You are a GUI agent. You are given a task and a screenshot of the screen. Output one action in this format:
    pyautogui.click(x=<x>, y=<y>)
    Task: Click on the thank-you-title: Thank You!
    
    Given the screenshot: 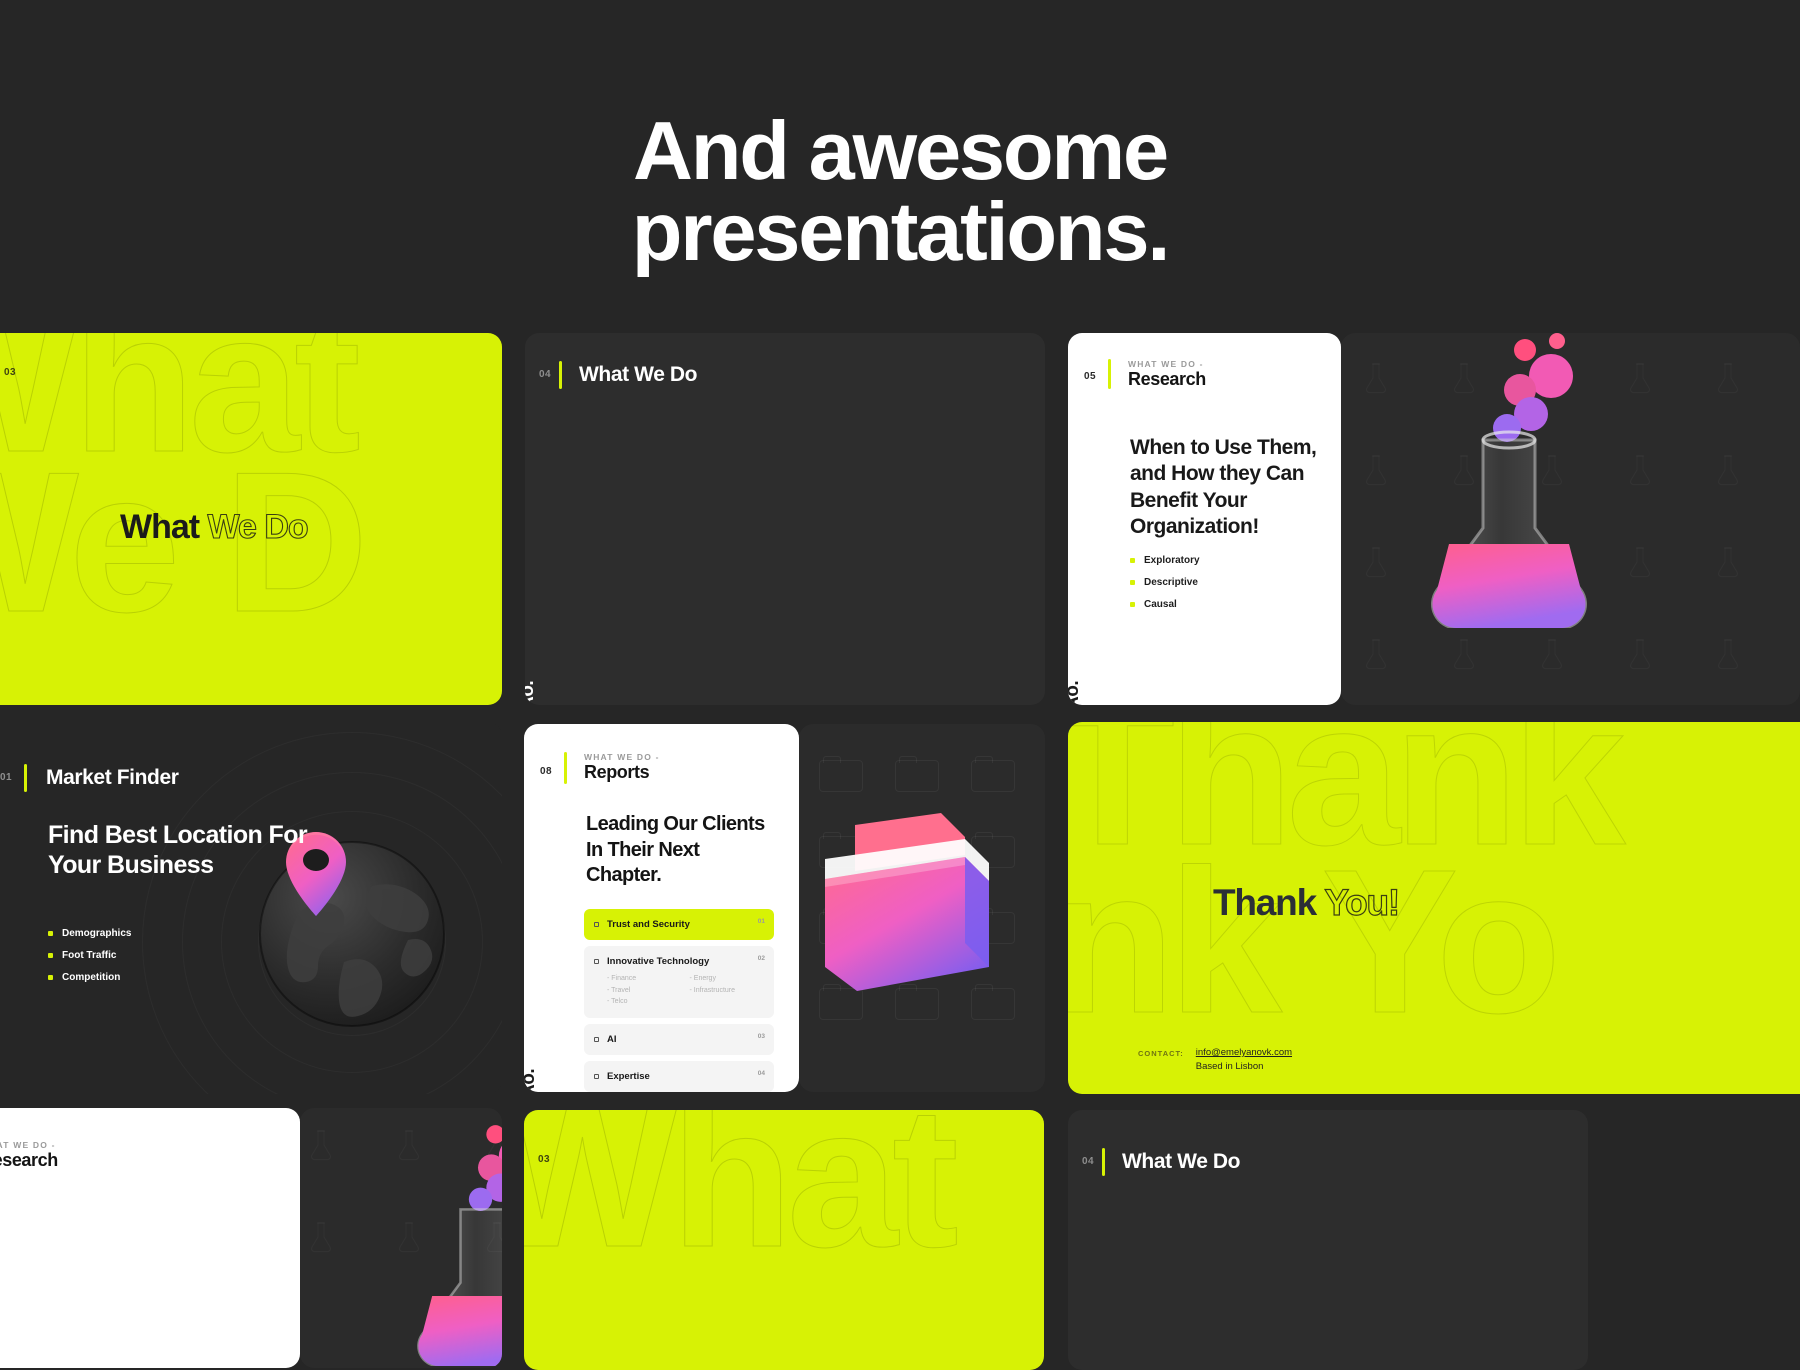 What is the action you would take?
    pyautogui.click(x=1307, y=902)
    